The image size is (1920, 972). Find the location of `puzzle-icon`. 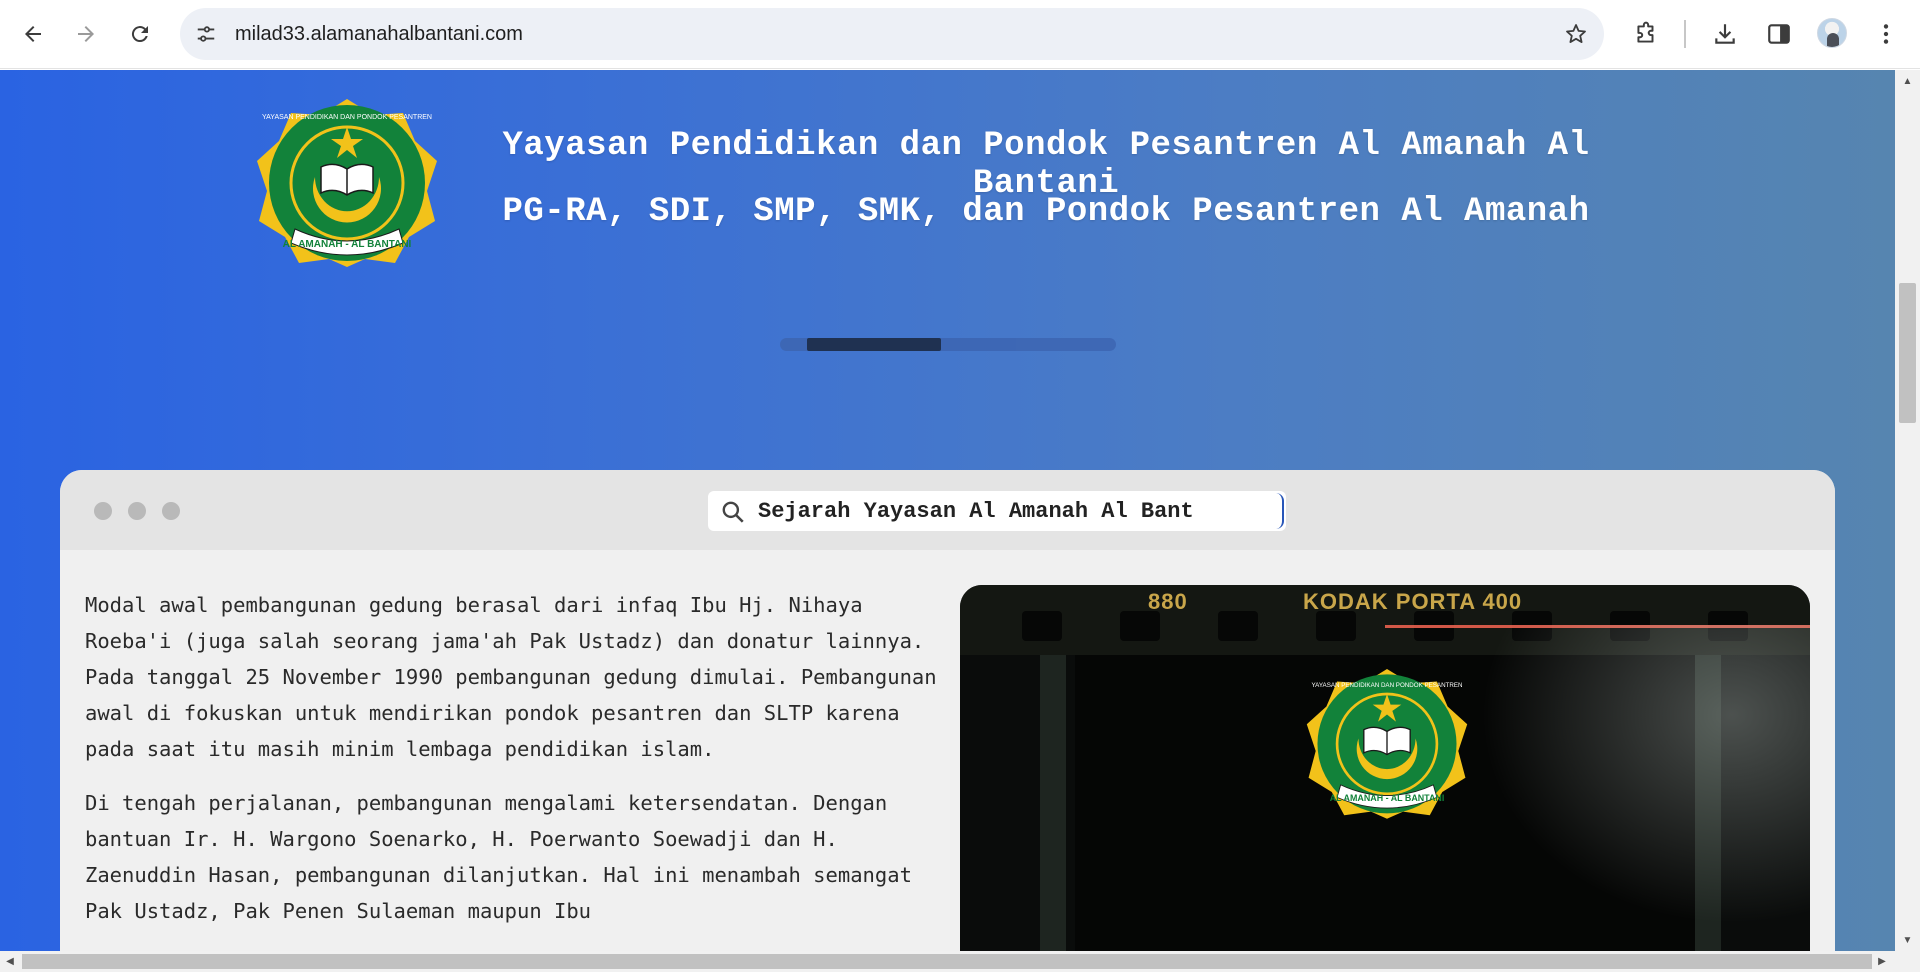

puzzle-icon is located at coordinates (1645, 32).